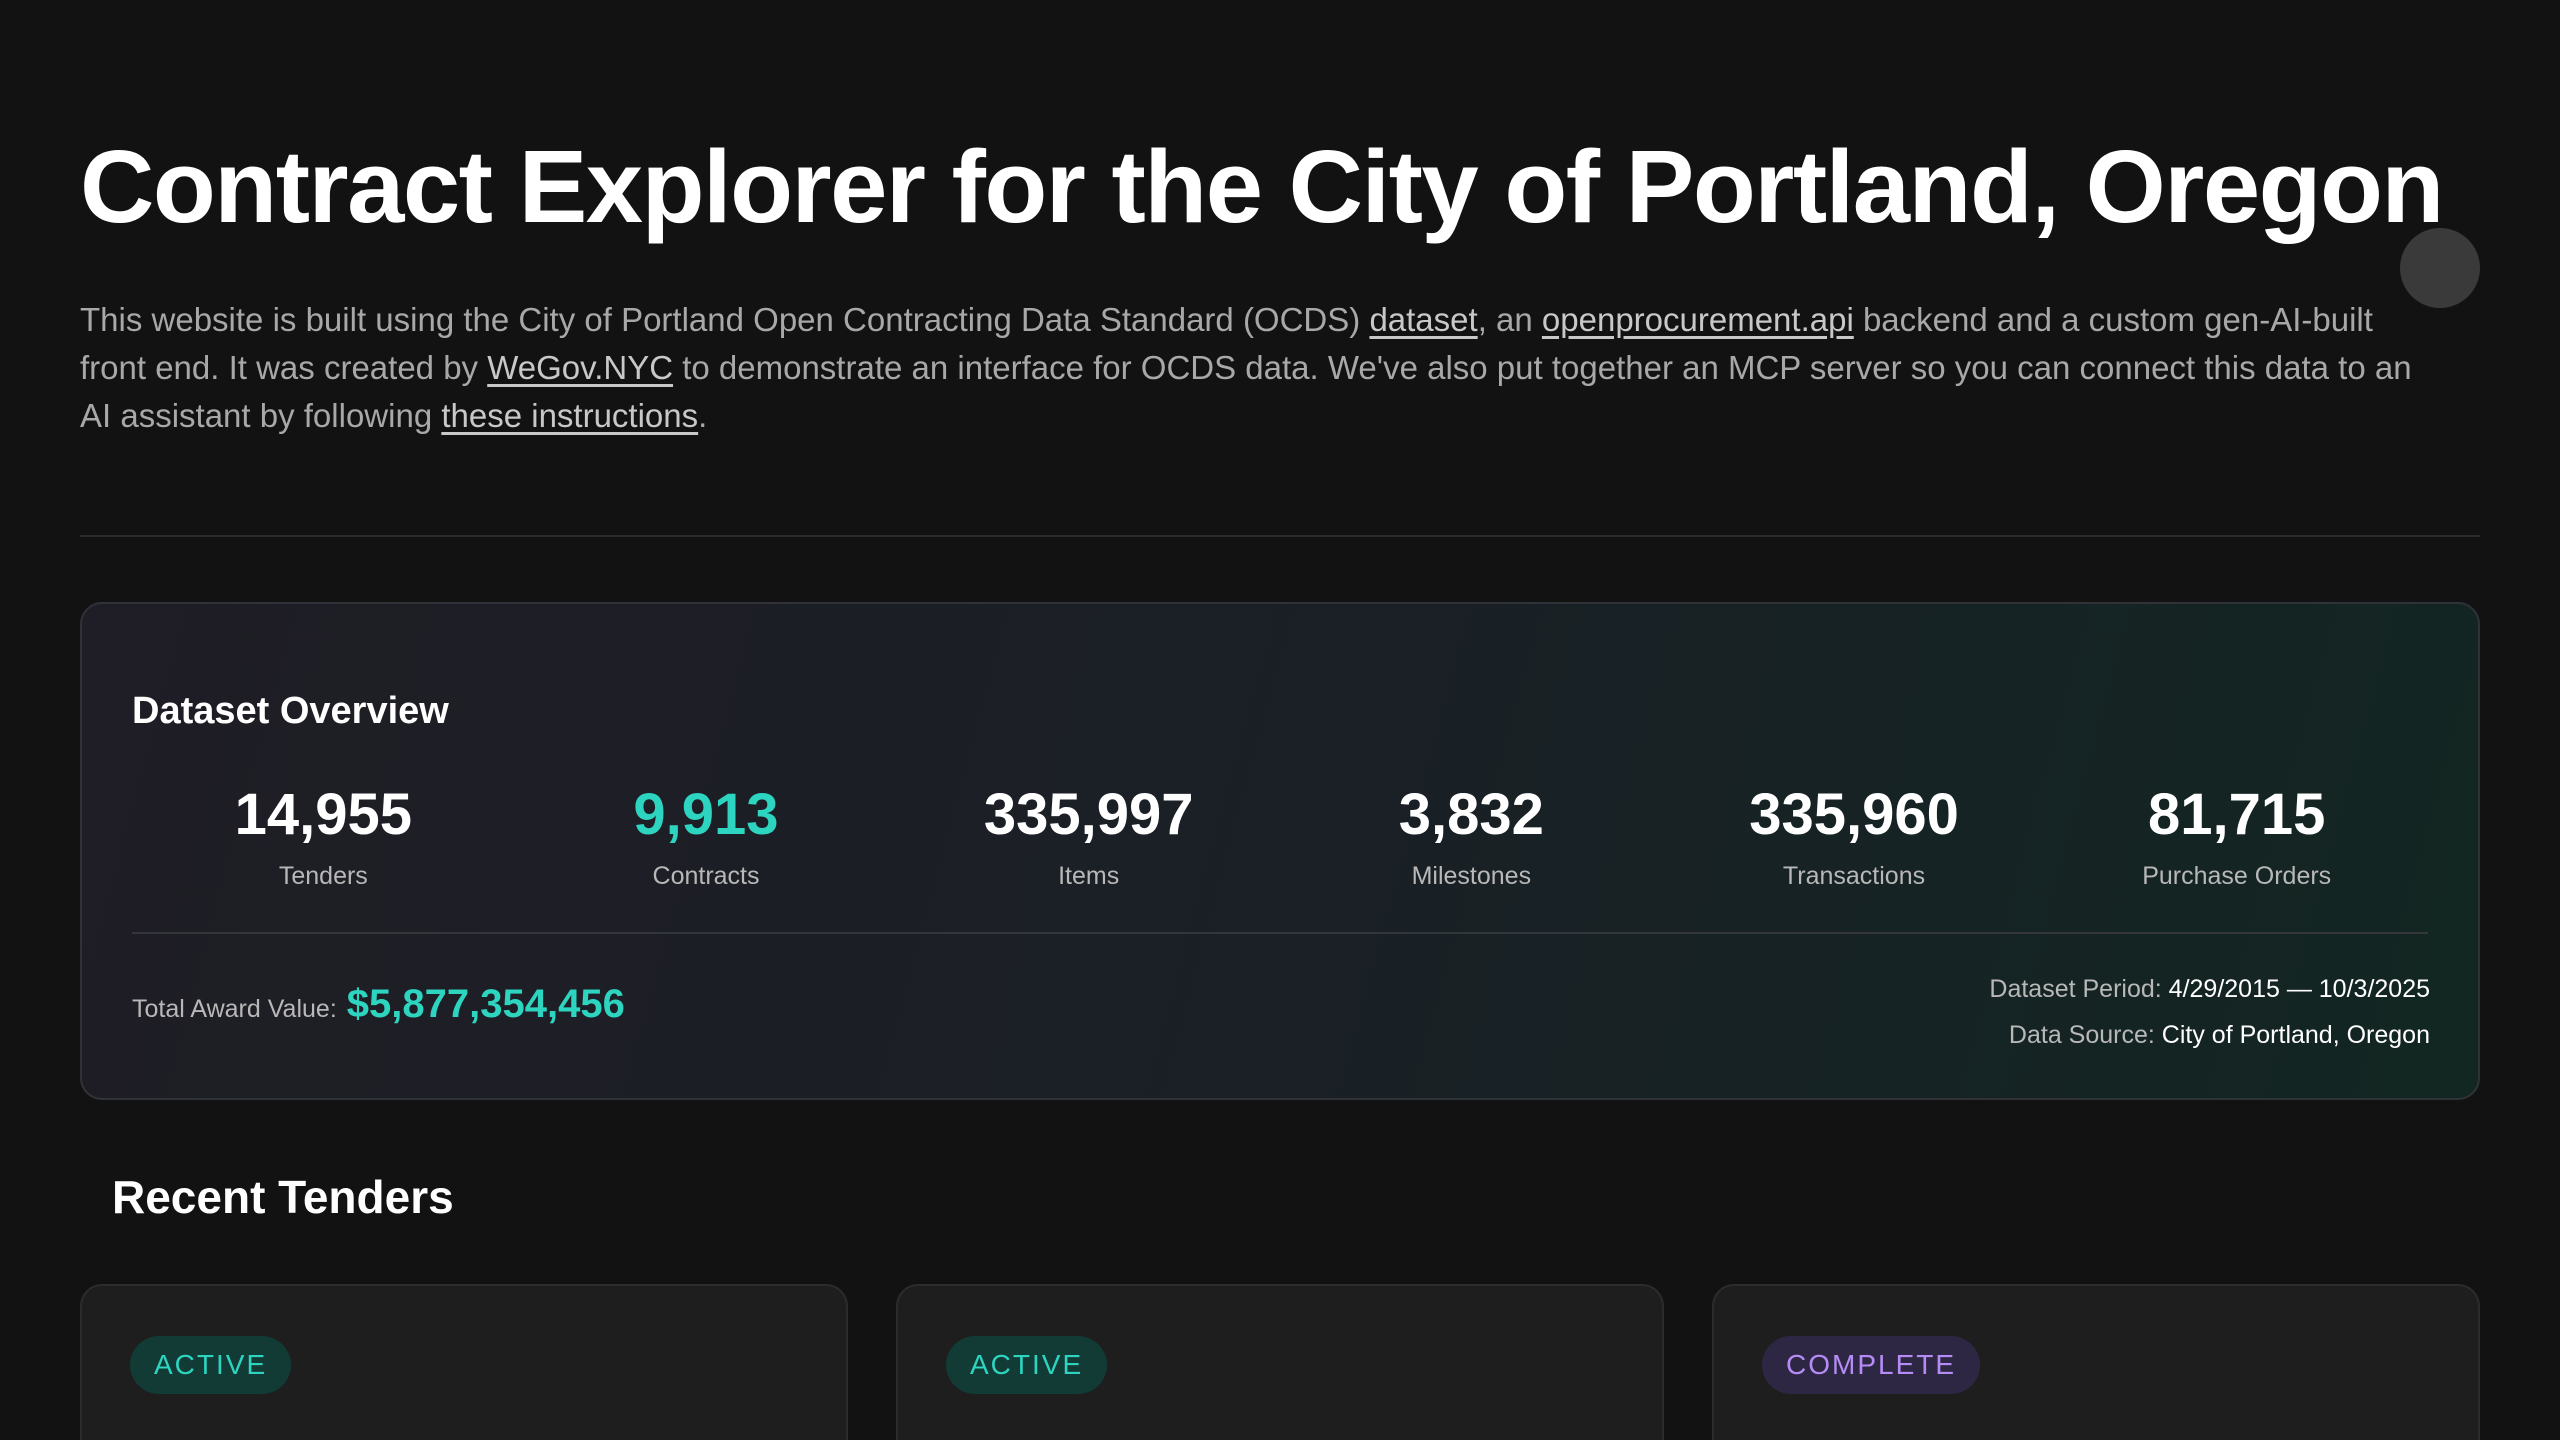  I want to click on stat-value: 3,832, so click(1471, 814).